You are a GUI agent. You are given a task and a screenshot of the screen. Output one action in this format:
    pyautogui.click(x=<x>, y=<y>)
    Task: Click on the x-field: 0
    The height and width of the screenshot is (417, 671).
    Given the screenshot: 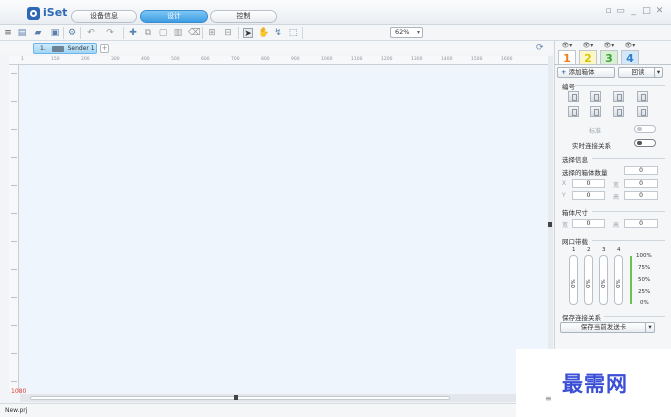 What is the action you would take?
    pyautogui.click(x=588, y=183)
    